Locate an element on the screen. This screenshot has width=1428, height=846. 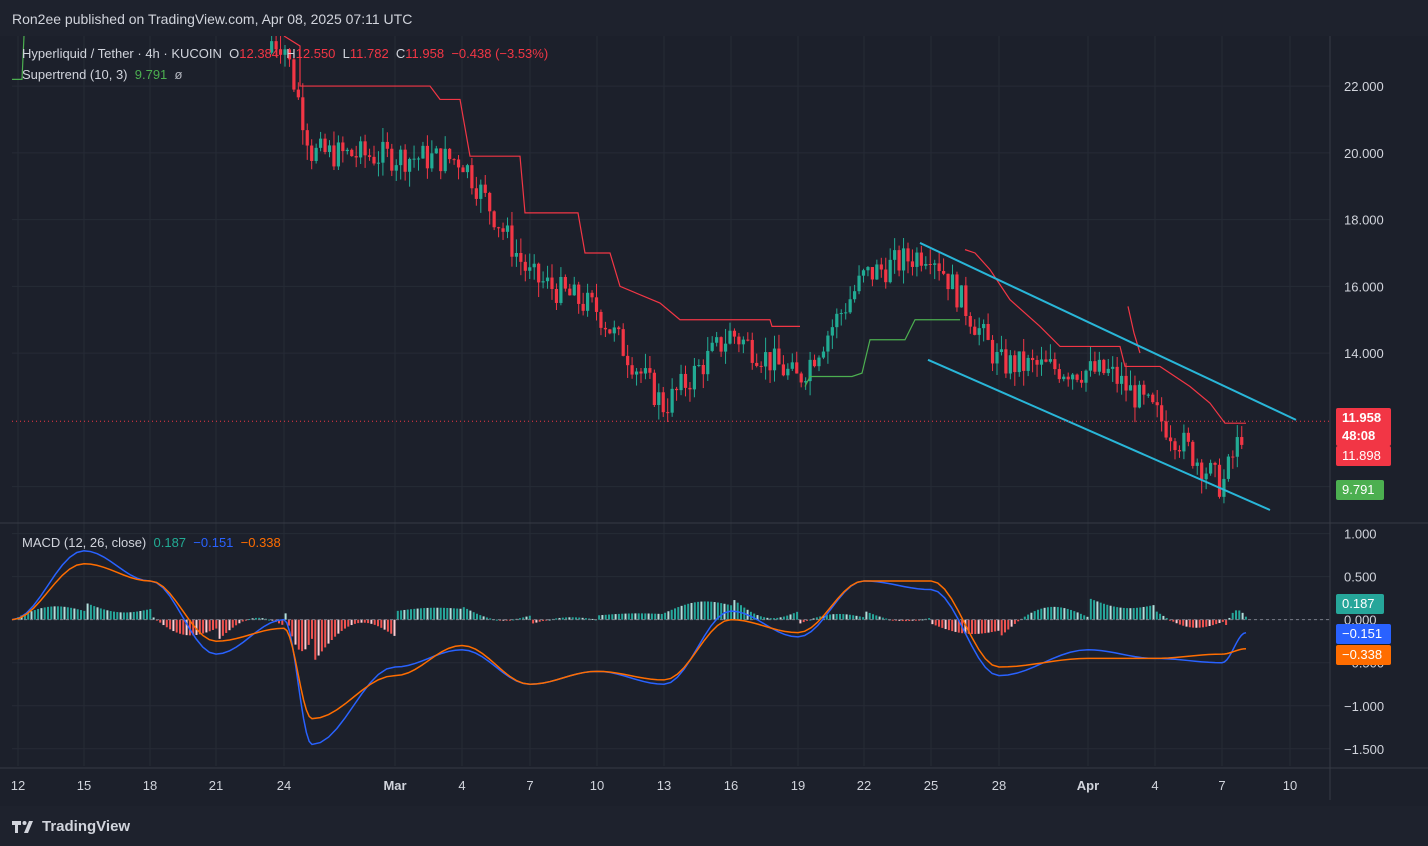
time-tick-label: 24 is located at coordinates (284, 785).